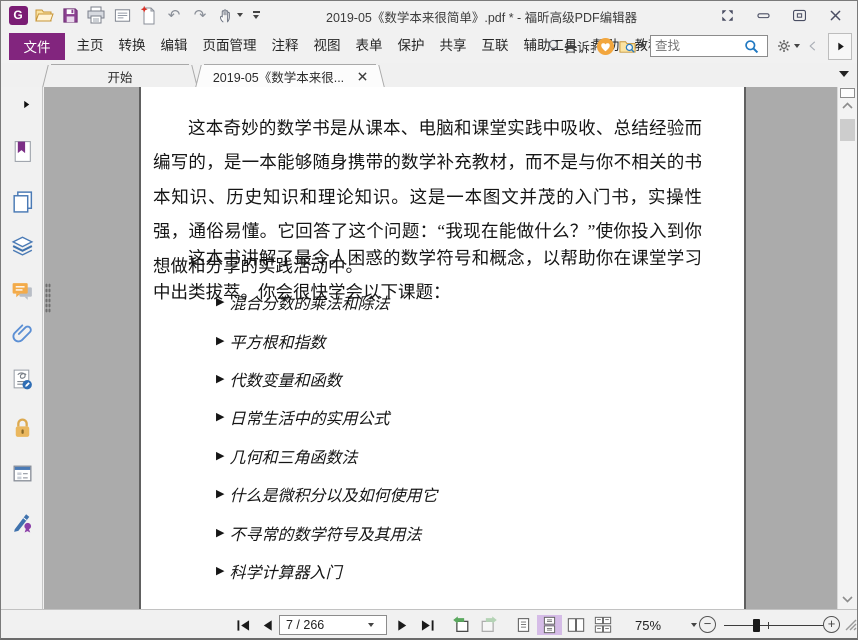  I want to click on redo-icon: ↷, so click(200, 15).